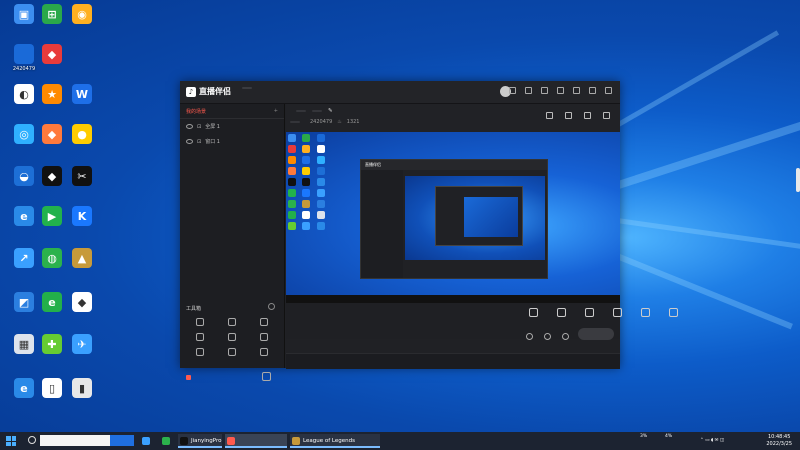 The image size is (800, 450). What do you see at coordinates (82, 177) in the screenshot?
I see `desktop-icon: ✂` at bounding box center [82, 177].